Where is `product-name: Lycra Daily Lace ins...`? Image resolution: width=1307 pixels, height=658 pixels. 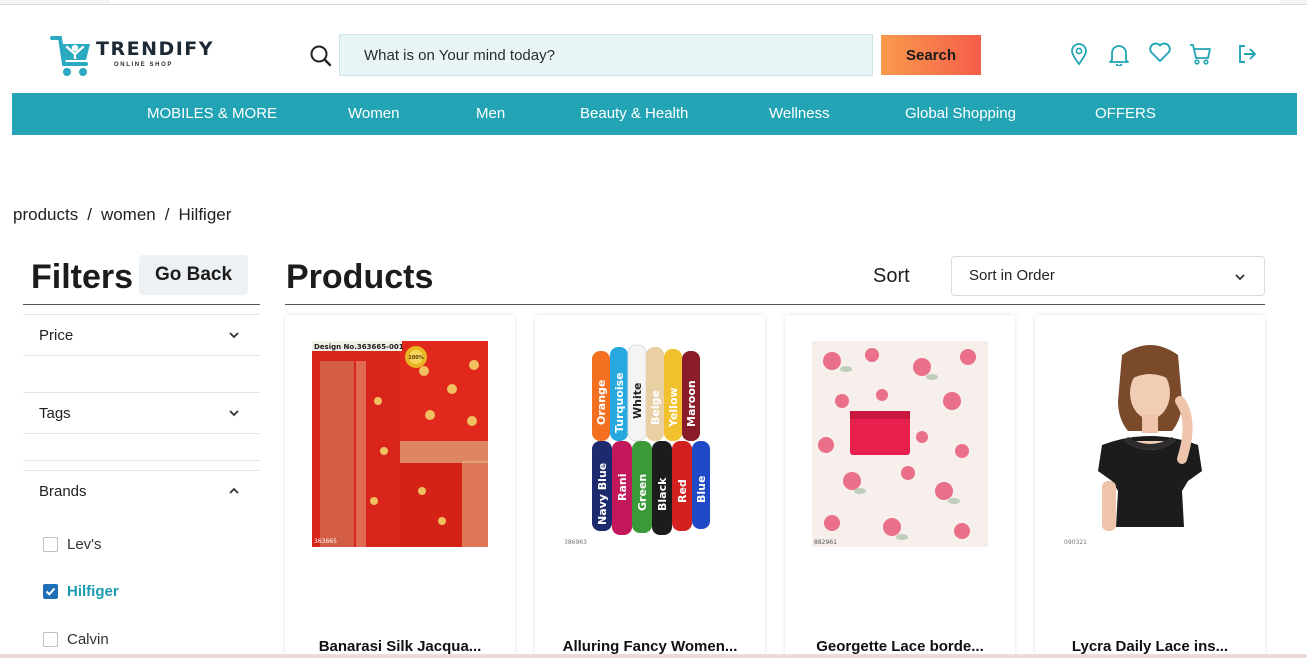
product-name: Lycra Daily Lace ins... is located at coordinates (1150, 646).